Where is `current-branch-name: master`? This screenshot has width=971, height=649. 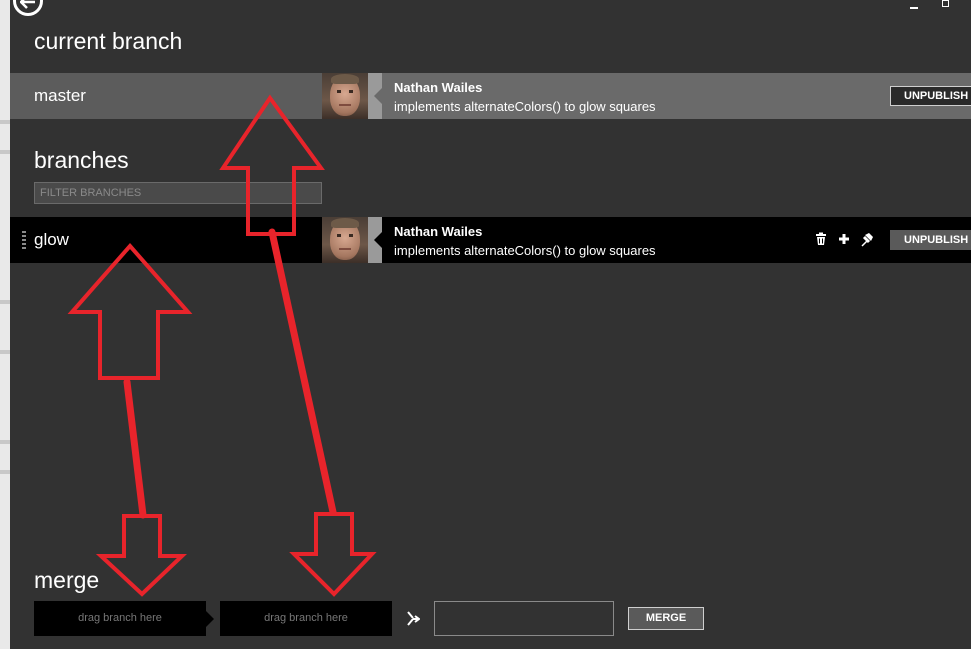 current-branch-name: master is located at coordinates (60, 95).